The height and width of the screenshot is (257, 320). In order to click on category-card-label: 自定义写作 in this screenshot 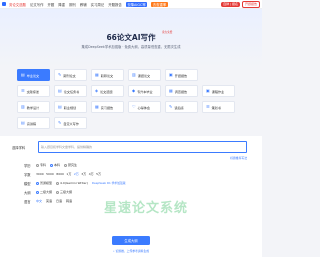, I will do `click(71, 123)`.